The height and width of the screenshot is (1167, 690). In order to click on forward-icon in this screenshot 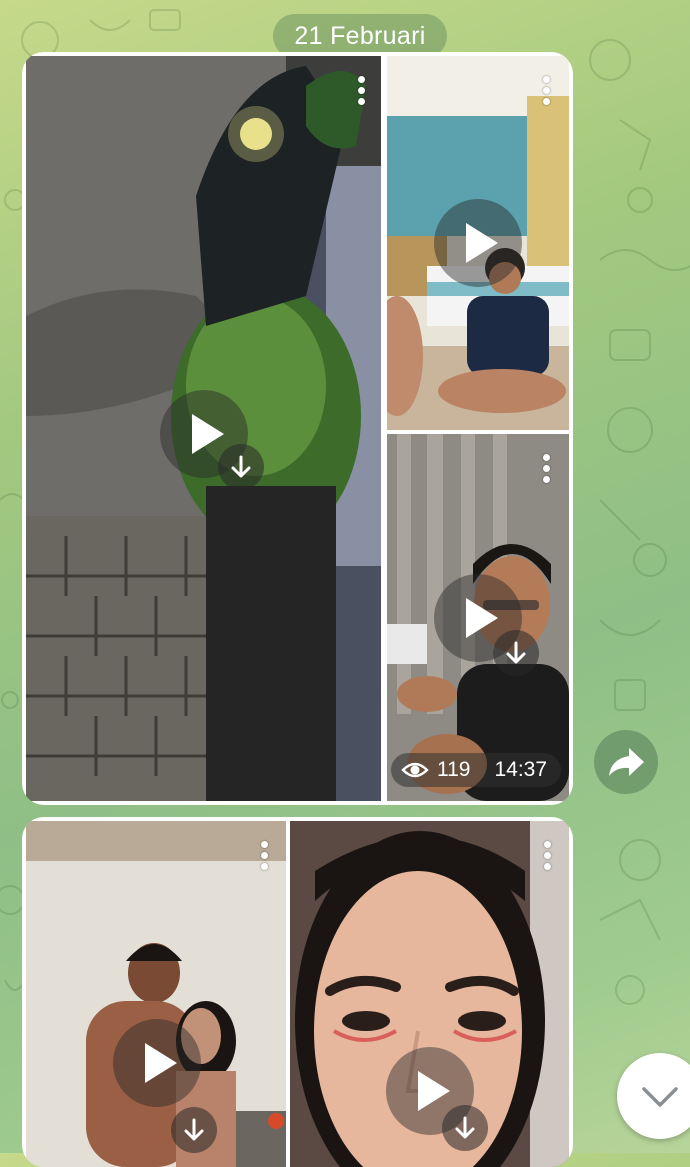, I will do `click(626, 762)`.